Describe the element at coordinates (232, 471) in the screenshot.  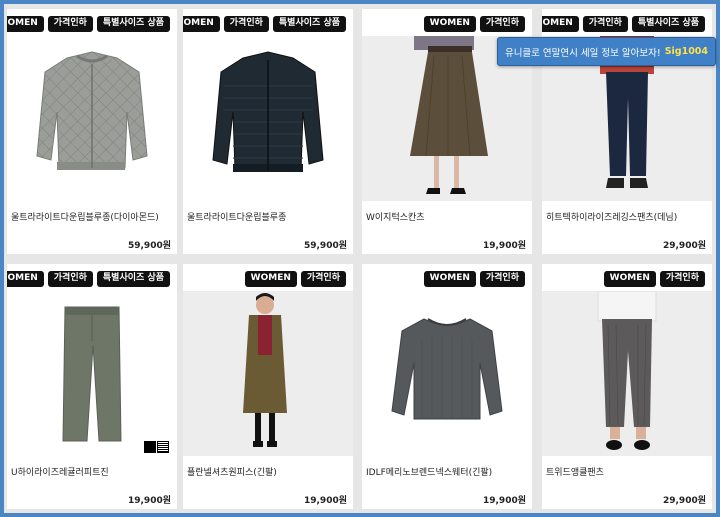
I see `product-name: 플란넬셔츠원피스(긴팔)` at that location.